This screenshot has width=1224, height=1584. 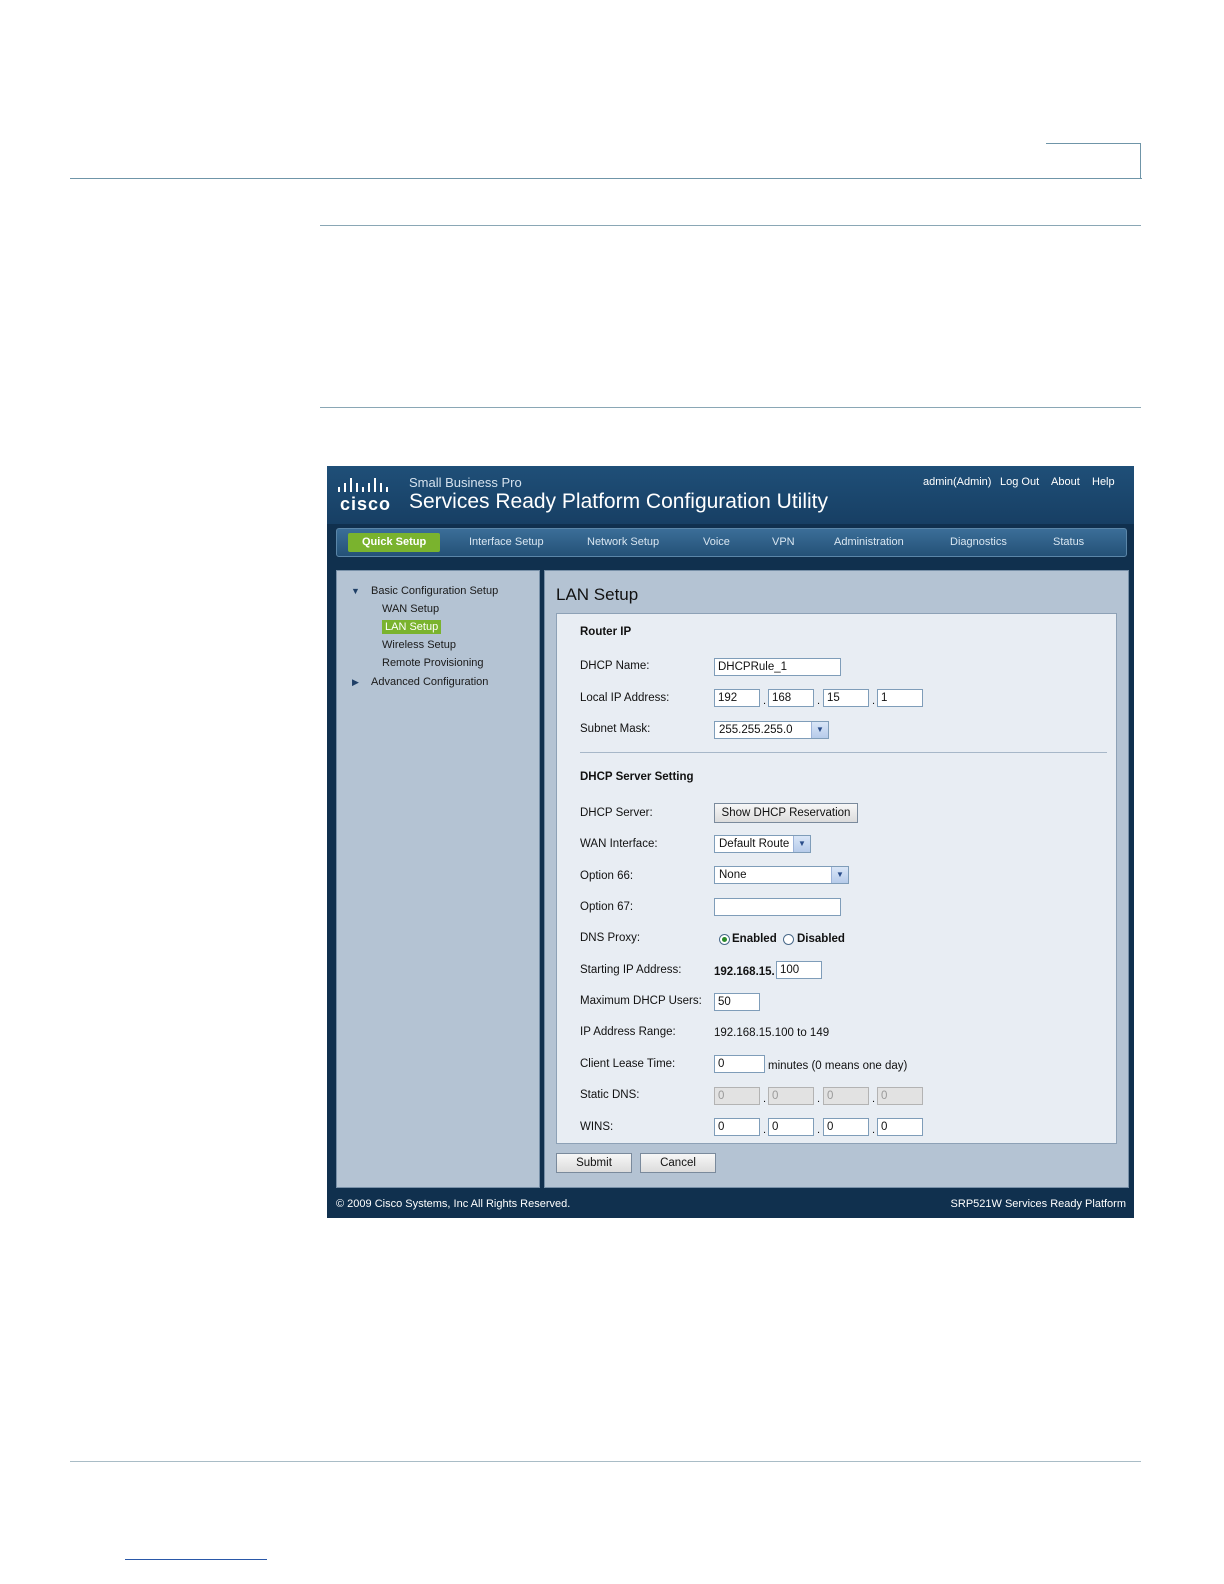 I want to click on tab-voice: Voice, so click(x=716, y=542).